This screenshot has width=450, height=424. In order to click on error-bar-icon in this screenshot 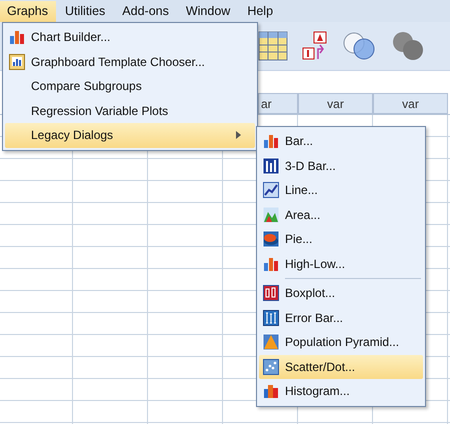, I will do `click(271, 318)`.